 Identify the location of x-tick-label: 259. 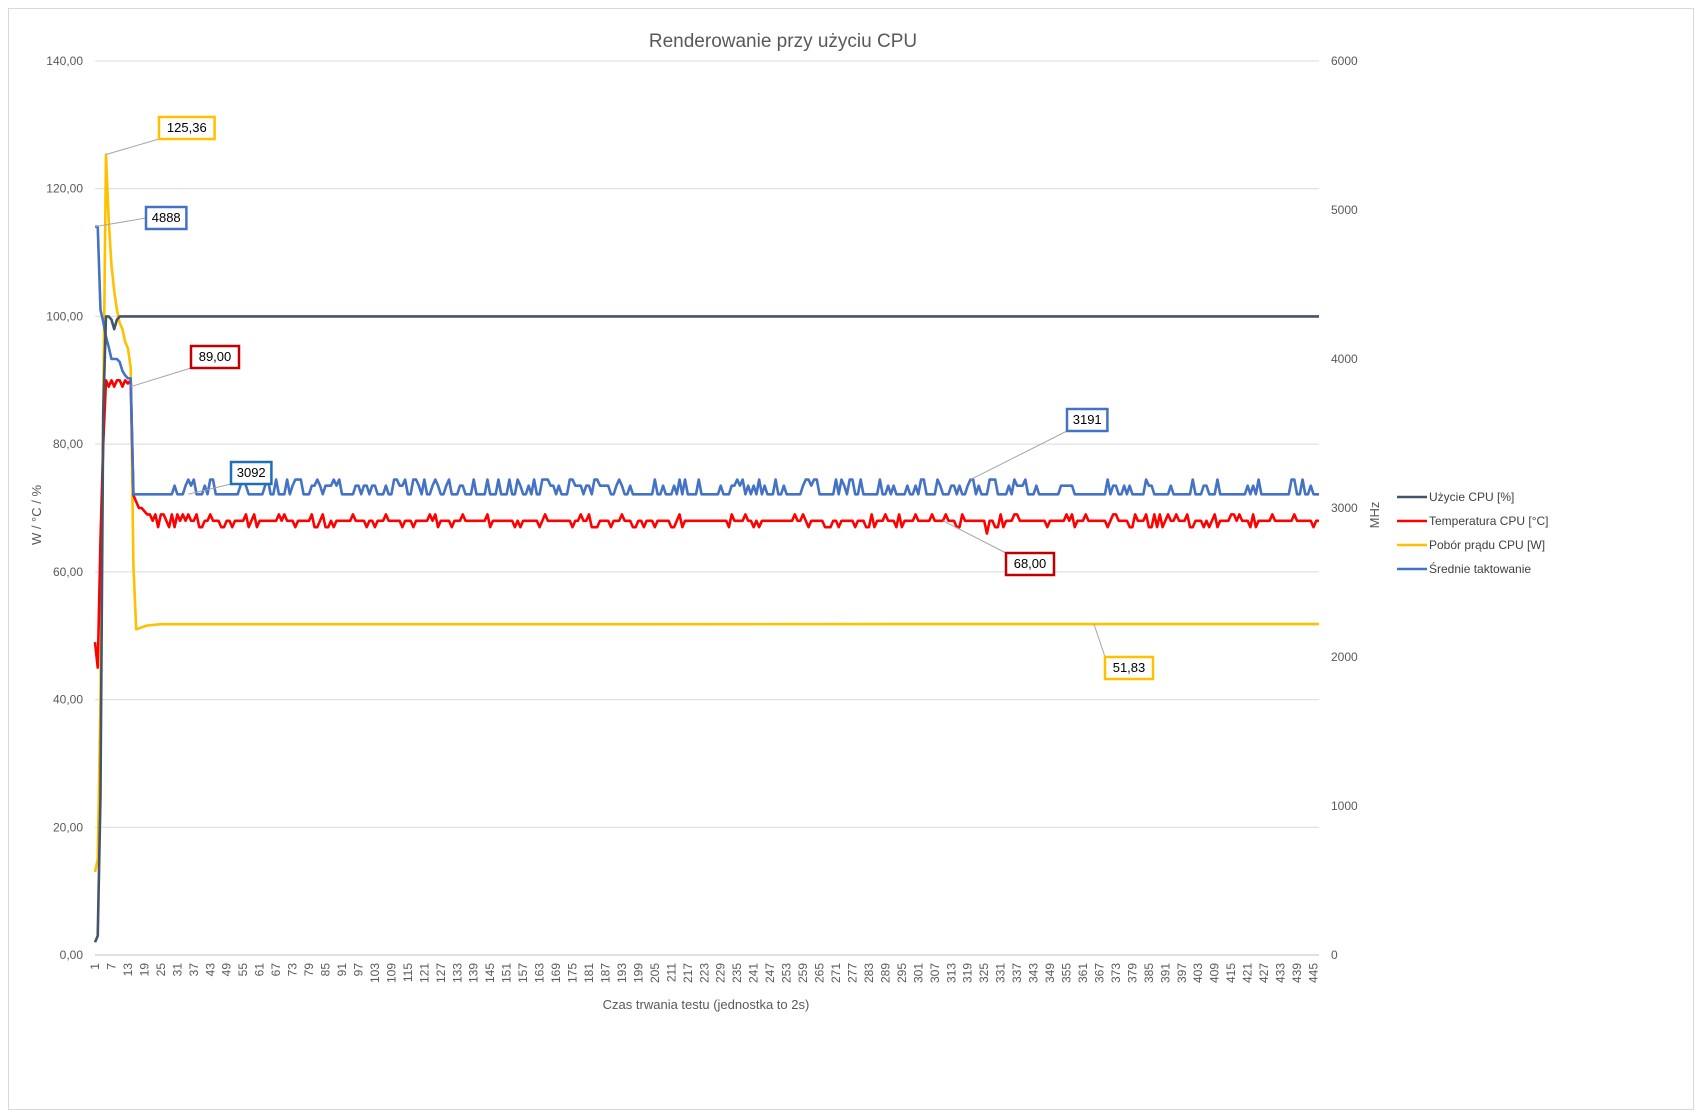
(803, 973).